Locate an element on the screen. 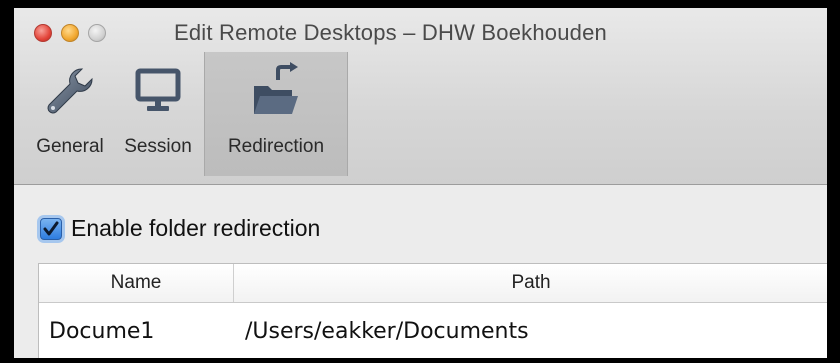 This screenshot has height=363, width=840. column-header-name: Name is located at coordinates (136, 283).